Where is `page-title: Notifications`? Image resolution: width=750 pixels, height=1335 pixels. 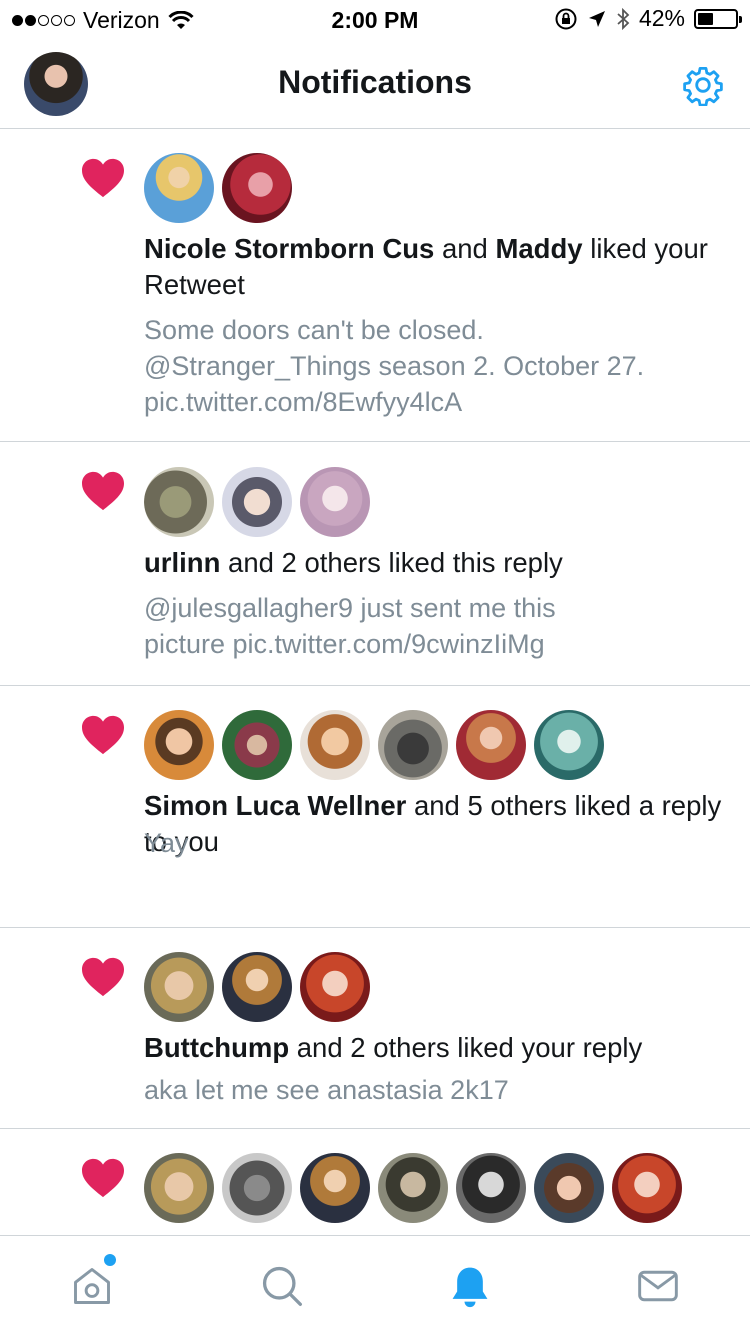
page-title: Notifications is located at coordinates (375, 82).